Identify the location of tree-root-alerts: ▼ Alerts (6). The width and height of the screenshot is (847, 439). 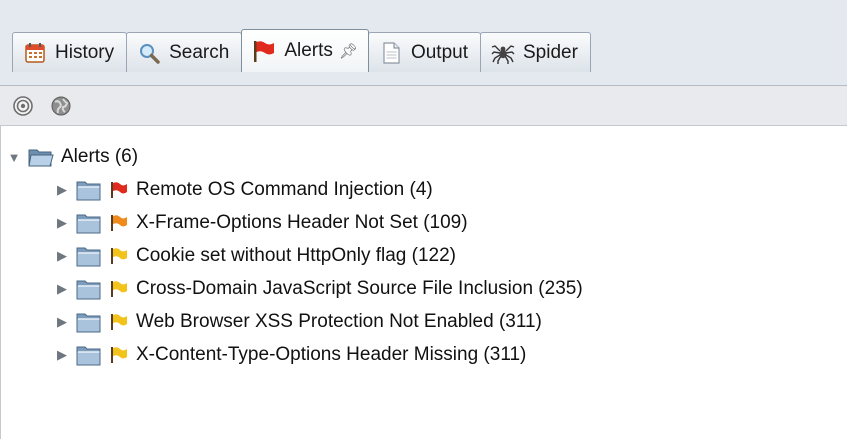
(73, 157).